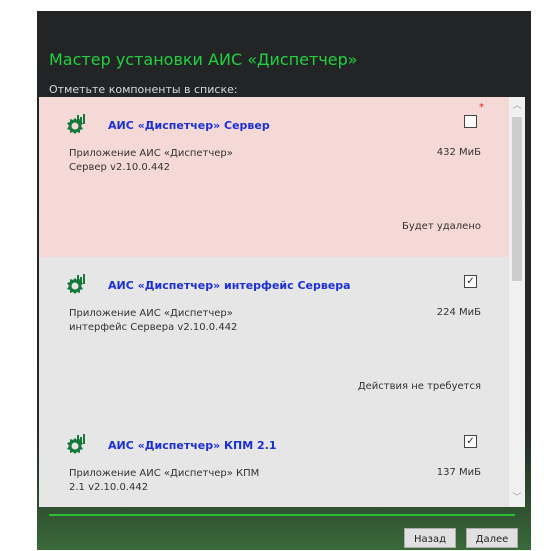 Image resolution: width=544 pixels, height=551 pixels. Describe the element at coordinates (203, 59) in the screenshot. I see `window-title: Мастер установки АИС «Диспетчер»` at that location.